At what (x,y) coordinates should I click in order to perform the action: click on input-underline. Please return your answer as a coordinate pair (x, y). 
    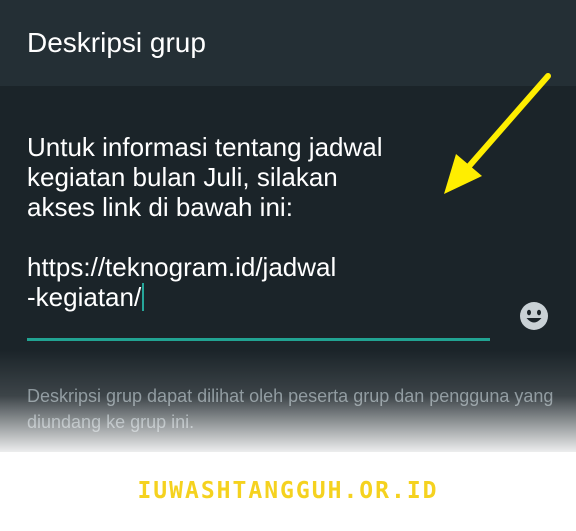
    Looking at the image, I should click on (258, 339).